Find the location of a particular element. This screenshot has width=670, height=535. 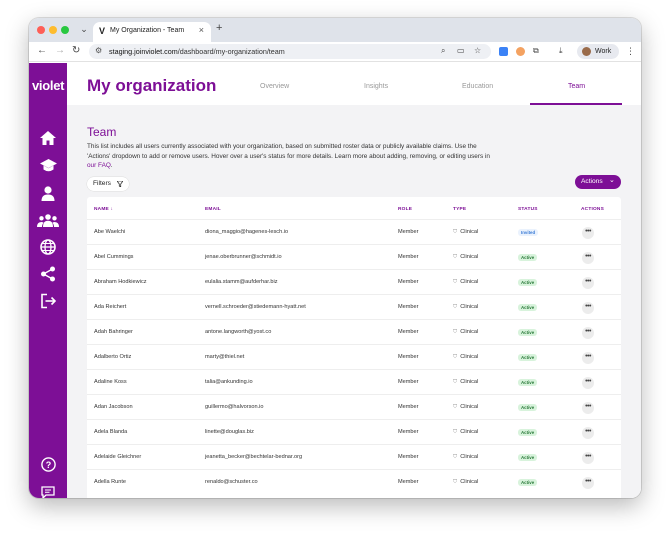

faq-link: our FAQ is located at coordinates (99, 165).